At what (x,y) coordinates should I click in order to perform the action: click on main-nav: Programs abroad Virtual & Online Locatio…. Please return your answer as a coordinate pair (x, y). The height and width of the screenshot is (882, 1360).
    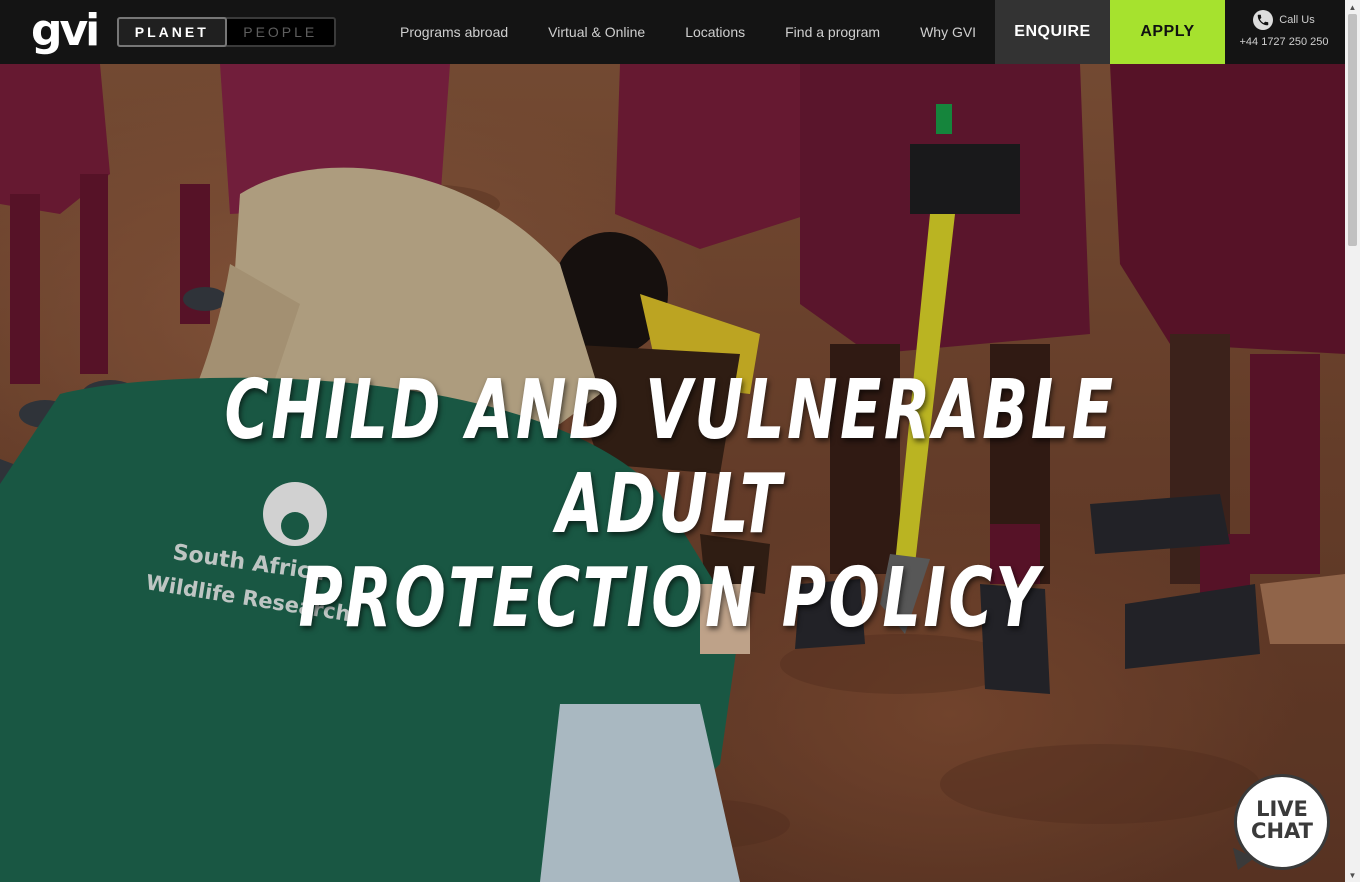
    Looking at the image, I should click on (688, 32).